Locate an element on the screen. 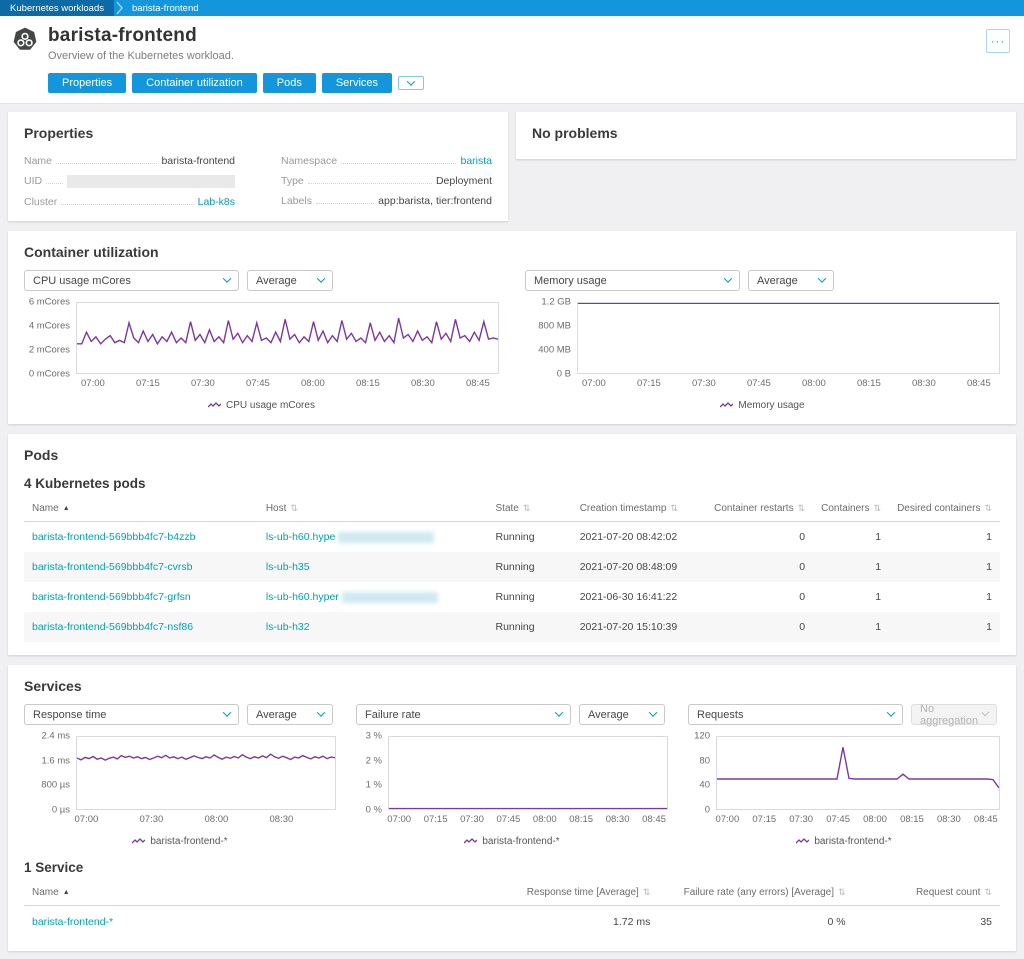 The height and width of the screenshot is (959, 1024). pod-name-link: barista-frontend-569bbb4fc7-nsf86 is located at coordinates (141, 627).